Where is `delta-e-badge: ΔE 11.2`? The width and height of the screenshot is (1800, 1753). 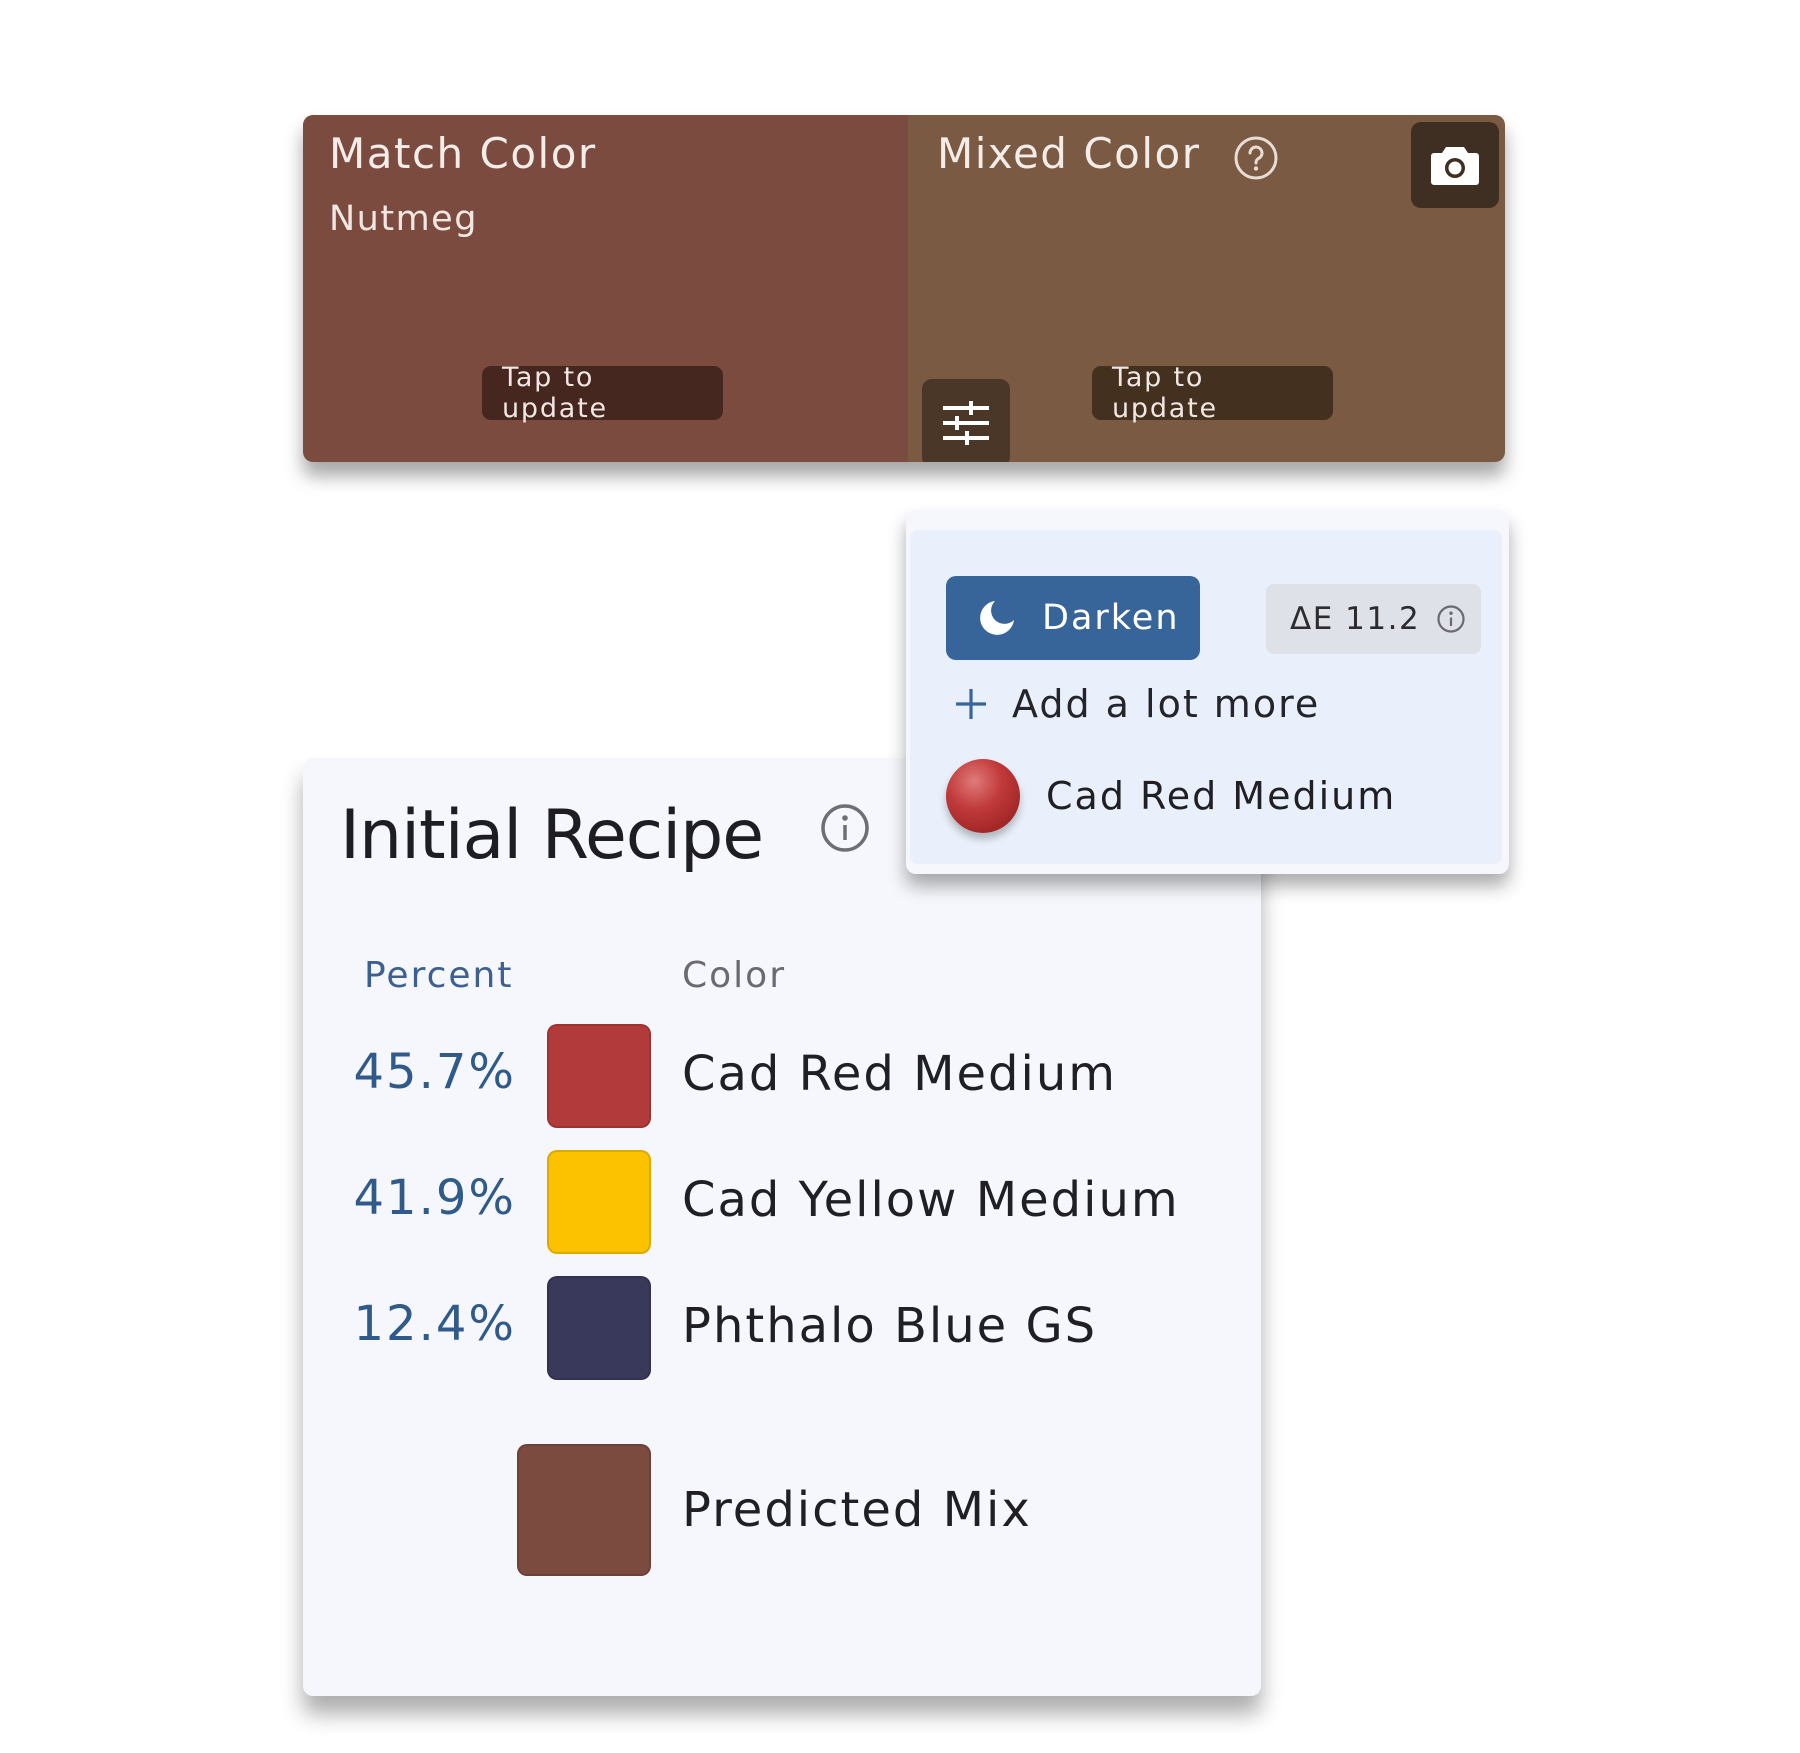
delta-e-badge: ΔE 11.2 is located at coordinates (1373, 619).